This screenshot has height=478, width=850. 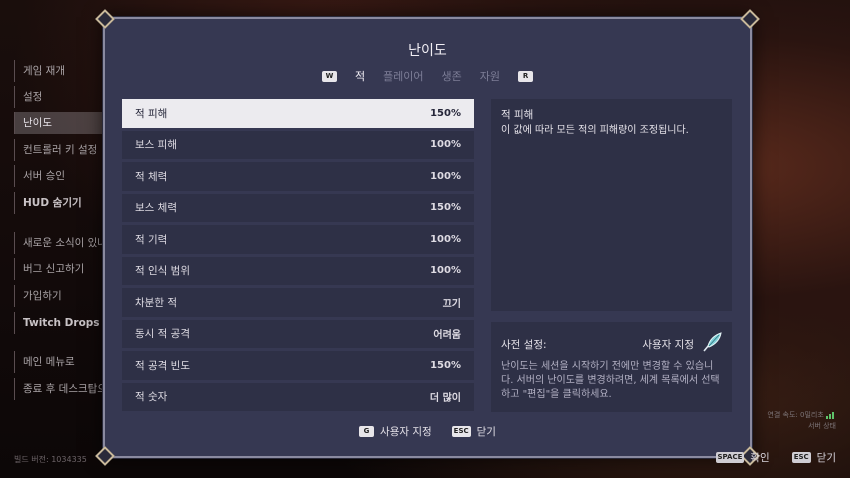 What do you see at coordinates (452, 76) in the screenshot?
I see `tab-survival: 생존` at bounding box center [452, 76].